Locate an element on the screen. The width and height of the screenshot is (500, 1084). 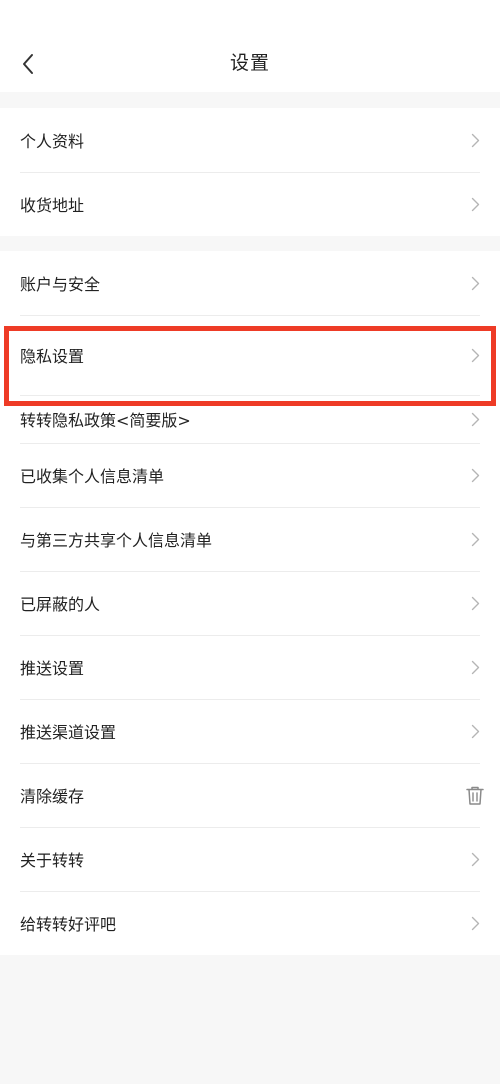
settings-item-push-settings: 推送设置 is located at coordinates (250, 667).